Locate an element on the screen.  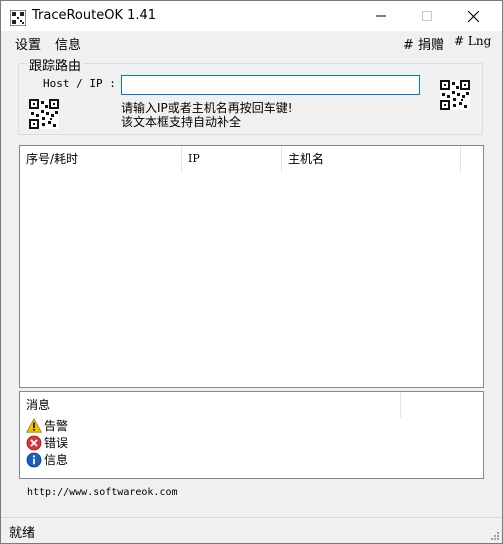
menu-bar: 设置 信息 # 捐赠 # Lng is located at coordinates (251, 42).